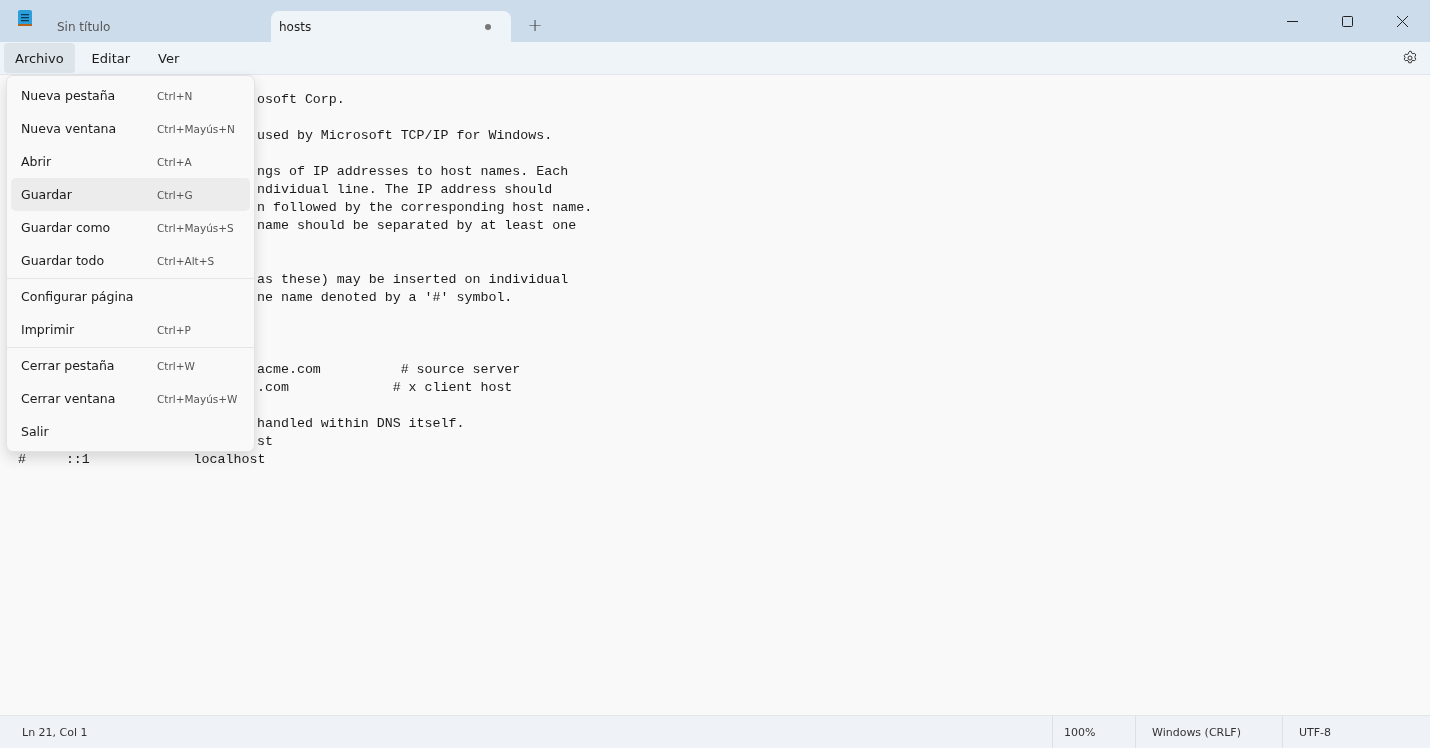  I want to click on menu-bar-item: Ver, so click(169, 58).